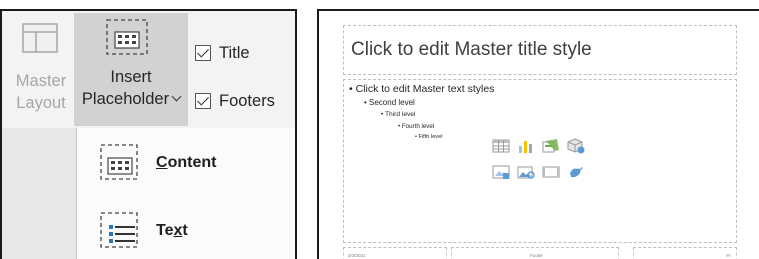 Image resolution: width=759 pixels, height=259 pixels. I want to click on insert-placeholder-label-line1: Insert, so click(131, 77).